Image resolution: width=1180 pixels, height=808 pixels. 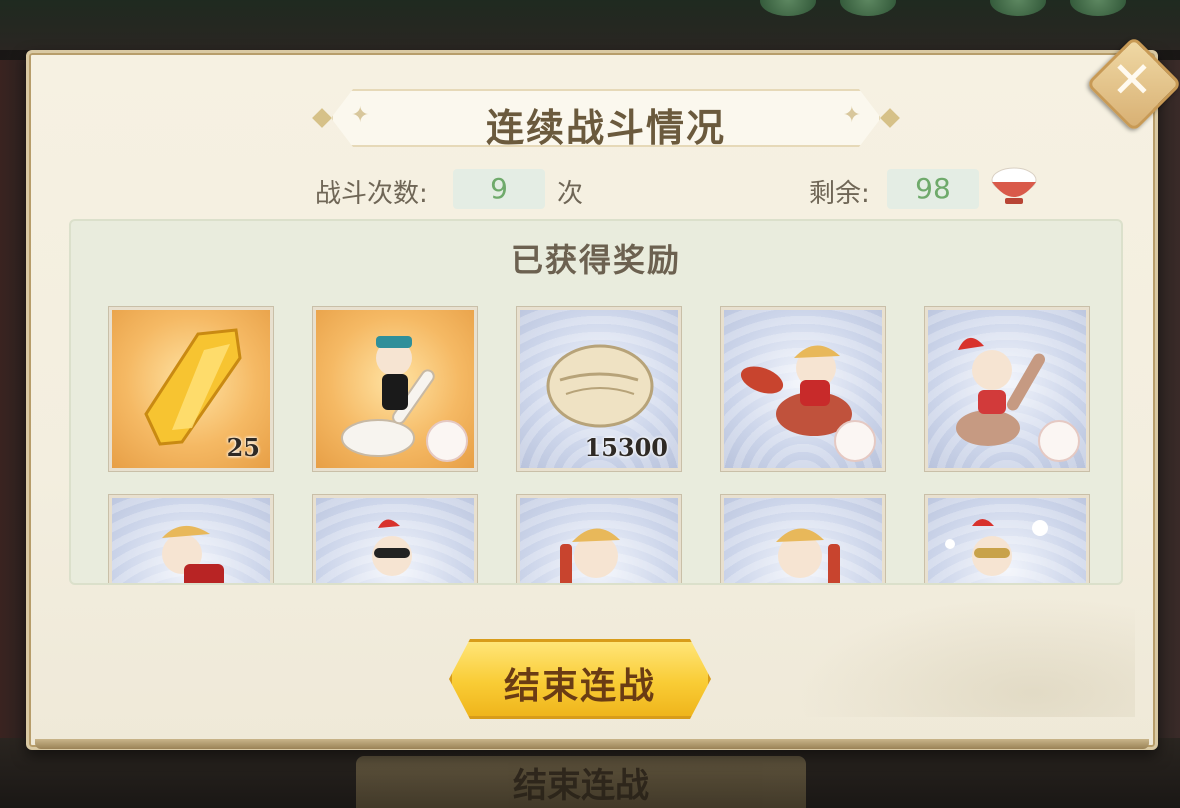 What do you see at coordinates (371, 194) in the screenshot?
I see `battle-count-label: 战斗次数:` at bounding box center [371, 194].